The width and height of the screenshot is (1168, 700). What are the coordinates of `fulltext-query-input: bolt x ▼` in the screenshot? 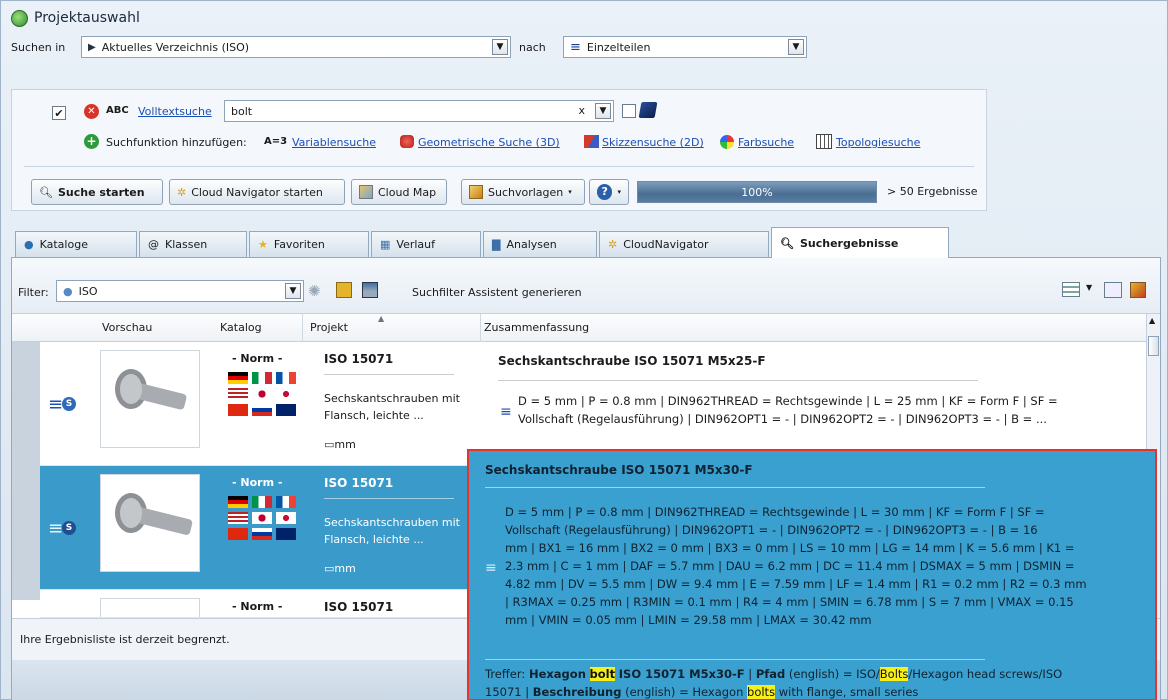 It's located at (419, 111).